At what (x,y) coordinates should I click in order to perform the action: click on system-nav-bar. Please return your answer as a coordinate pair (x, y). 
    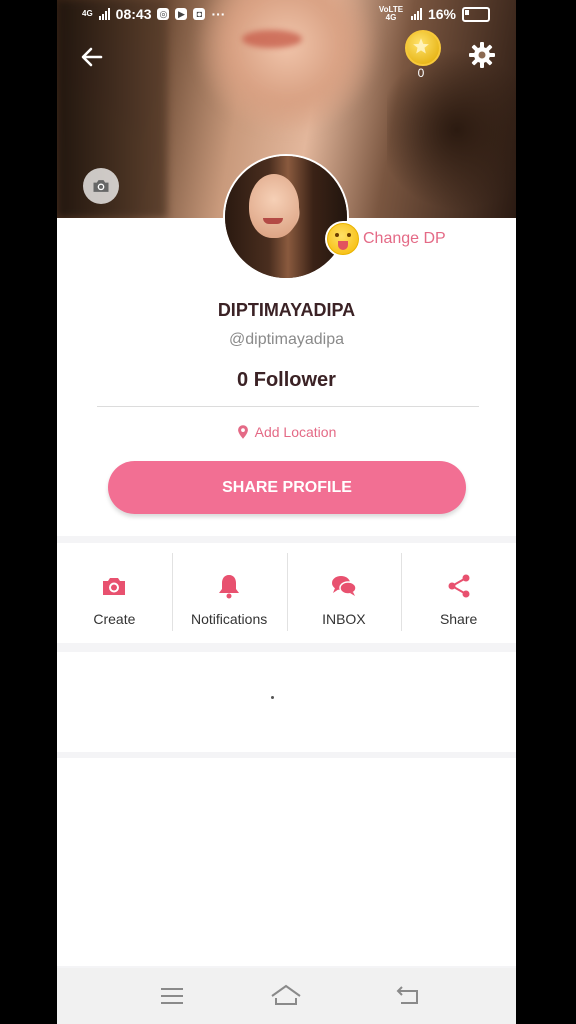
    Looking at the image, I should click on (286, 996).